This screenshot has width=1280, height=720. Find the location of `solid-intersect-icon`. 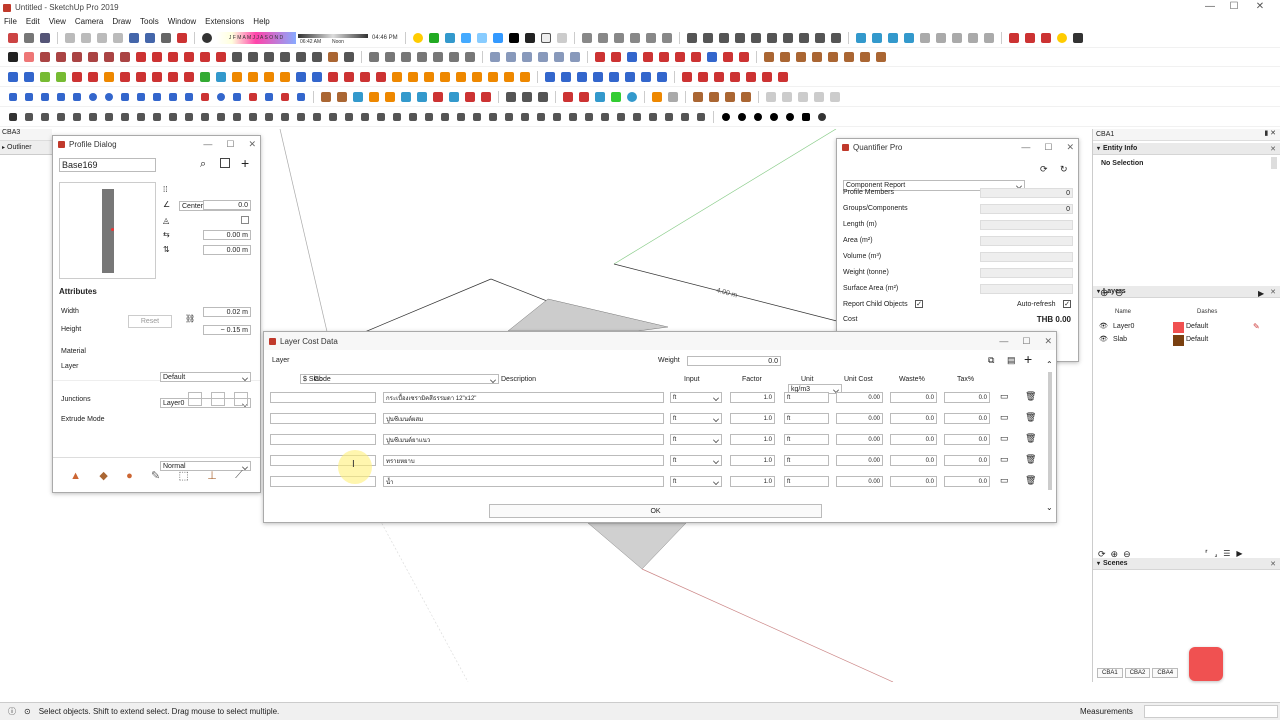

solid-intersect-icon is located at coordinates (511, 57).